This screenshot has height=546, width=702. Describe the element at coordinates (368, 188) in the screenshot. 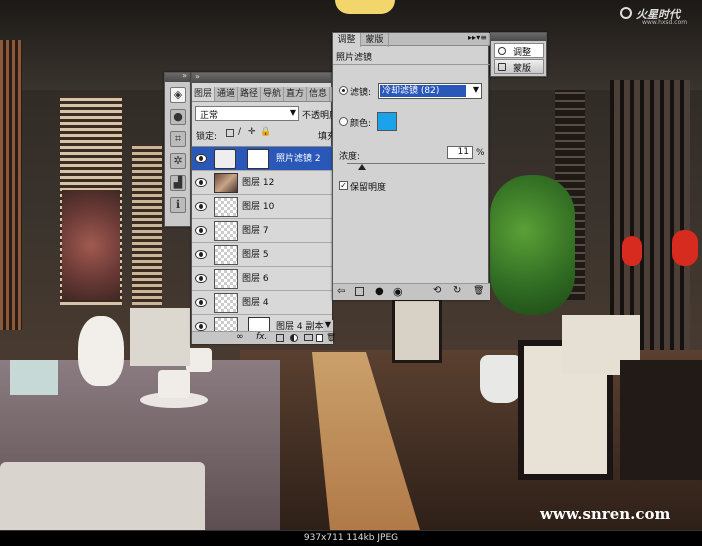

I see `preserve-luminosity-label: 保留明度` at that location.